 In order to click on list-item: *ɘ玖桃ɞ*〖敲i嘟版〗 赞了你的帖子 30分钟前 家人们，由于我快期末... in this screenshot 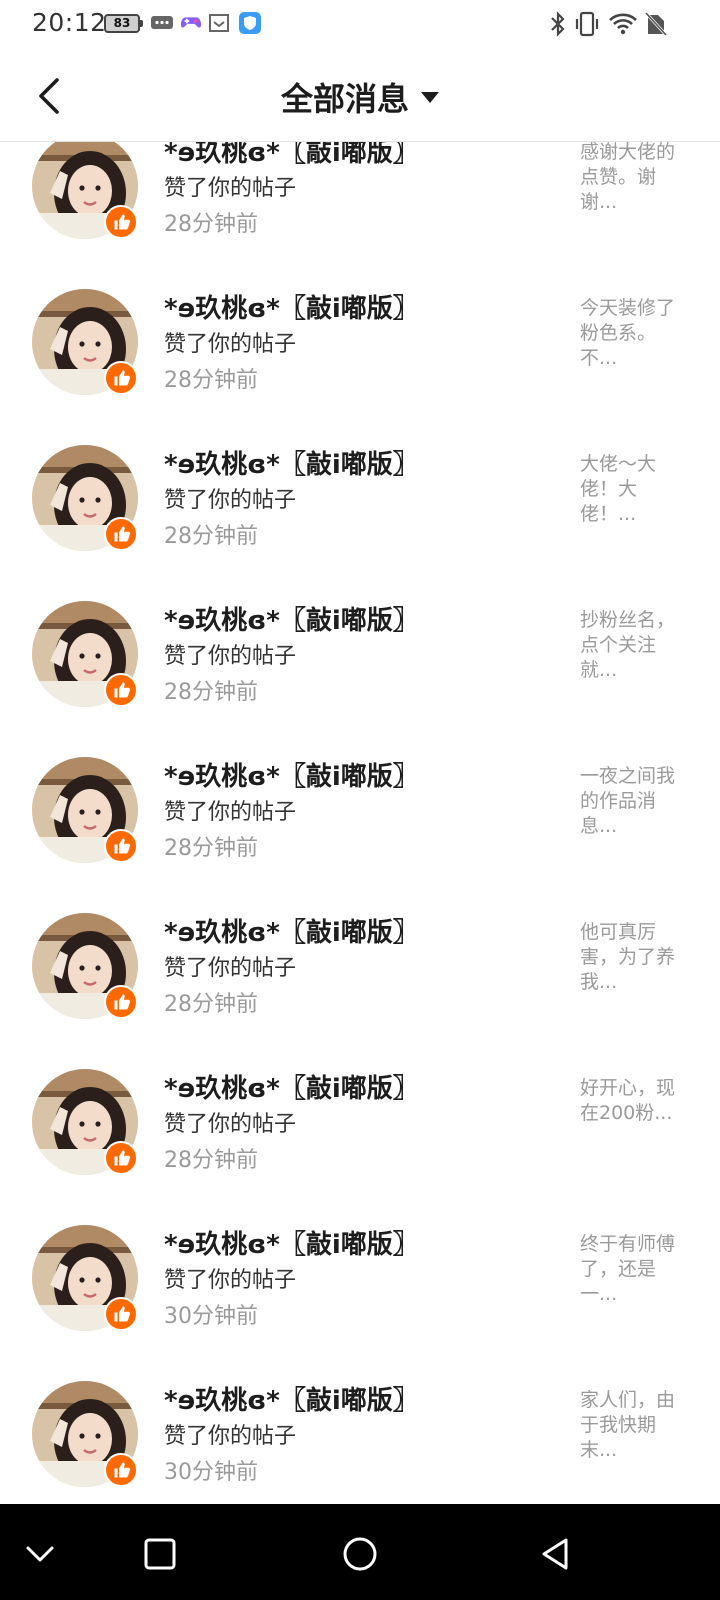, I will do `click(360, 1420)`.